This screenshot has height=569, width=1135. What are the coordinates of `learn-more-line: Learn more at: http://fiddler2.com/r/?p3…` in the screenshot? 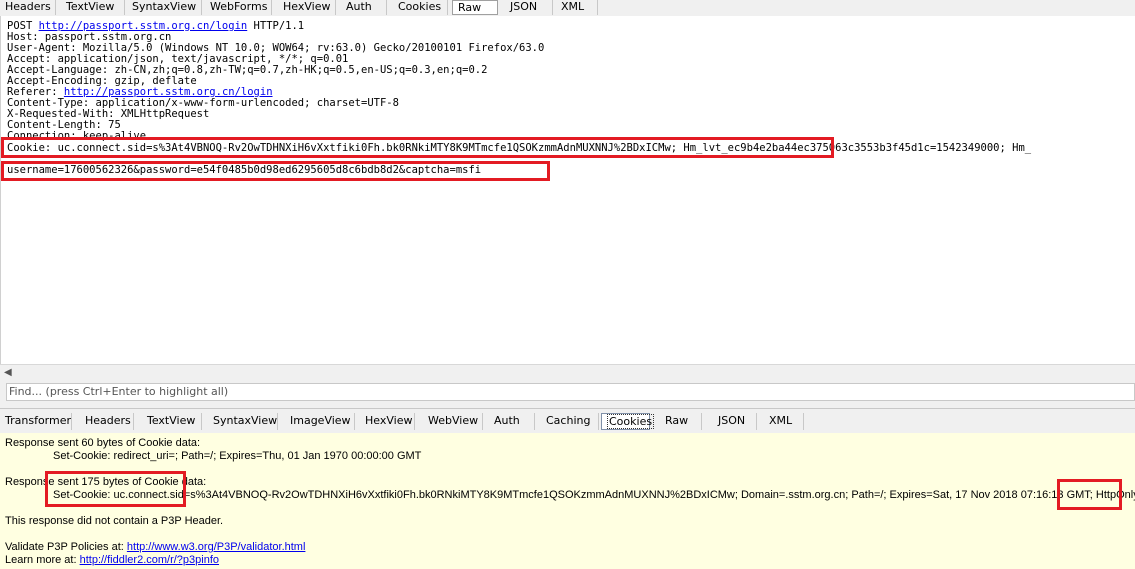 It's located at (112, 560).